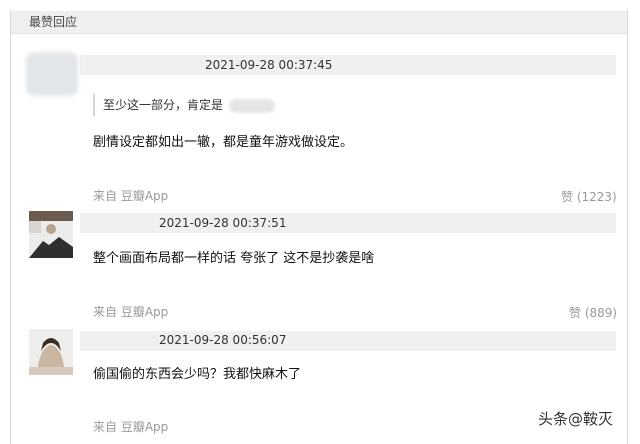 Image resolution: width=640 pixels, height=444 pixels. I want to click on quoted-reply-text: 至少这一部分，肯定是, so click(163, 105).